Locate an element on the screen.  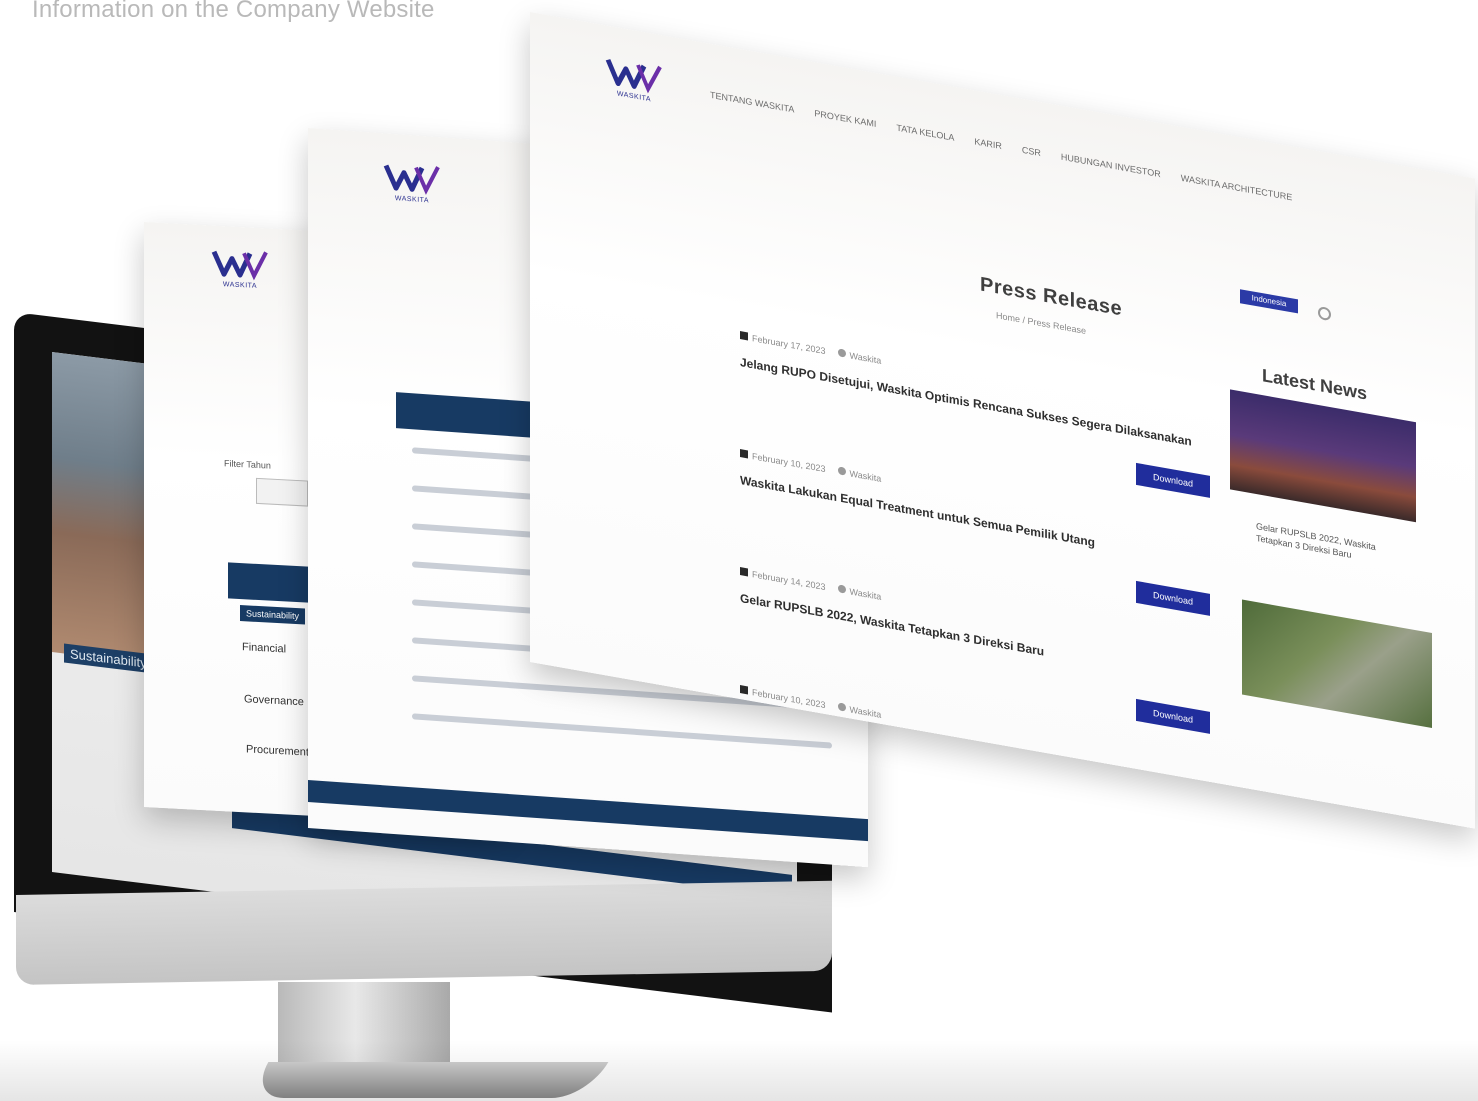
doc-item: Governance is located at coordinates (274, 700).